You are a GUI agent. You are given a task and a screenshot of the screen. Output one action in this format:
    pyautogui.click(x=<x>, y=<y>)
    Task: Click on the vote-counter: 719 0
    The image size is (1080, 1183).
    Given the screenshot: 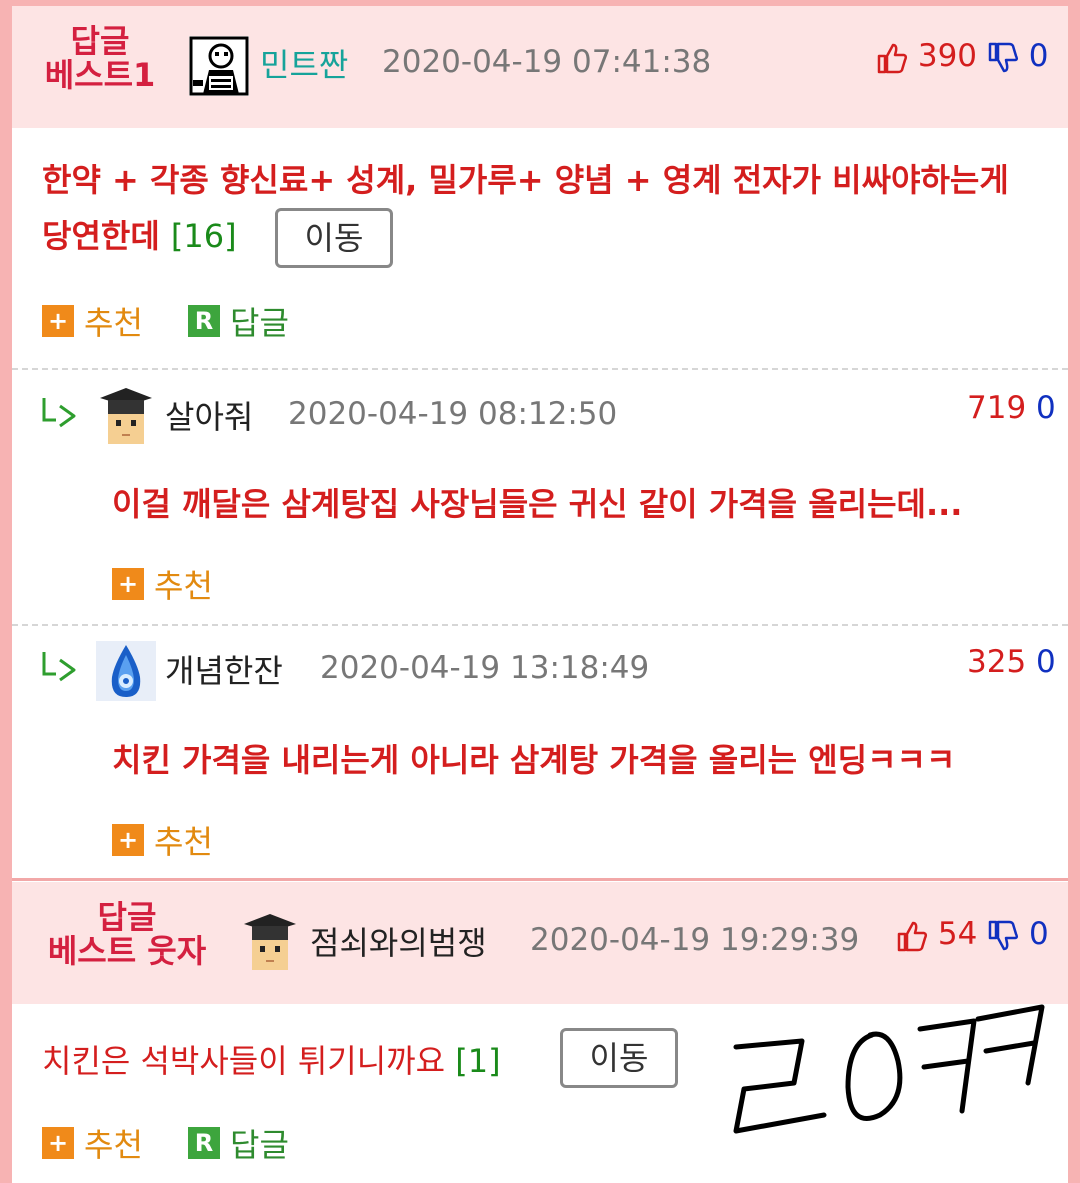 What is the action you would take?
    pyautogui.click(x=1011, y=408)
    